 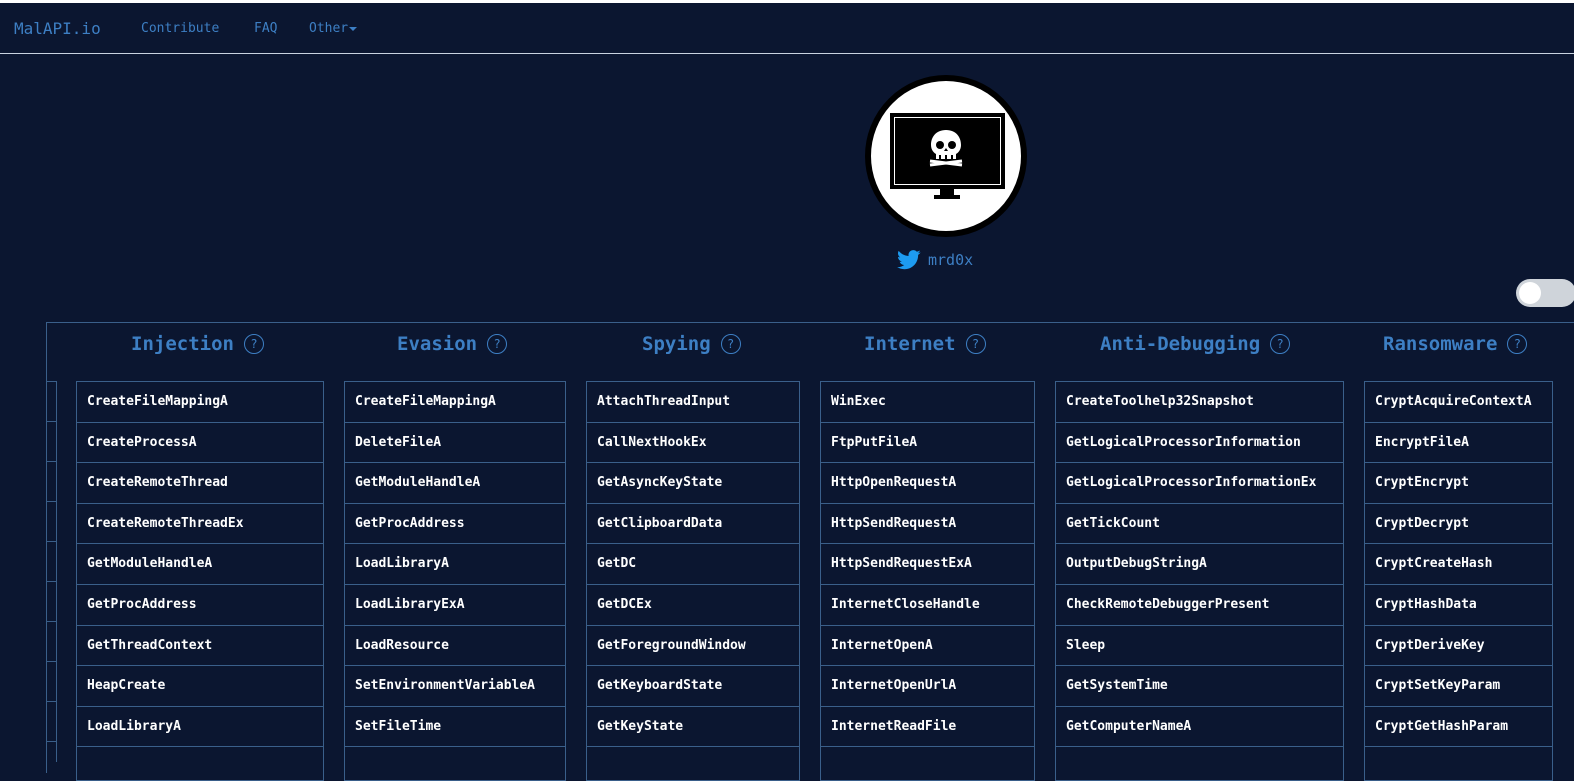 What do you see at coordinates (1199, 646) in the screenshot?
I see `api-link: Sleep` at bounding box center [1199, 646].